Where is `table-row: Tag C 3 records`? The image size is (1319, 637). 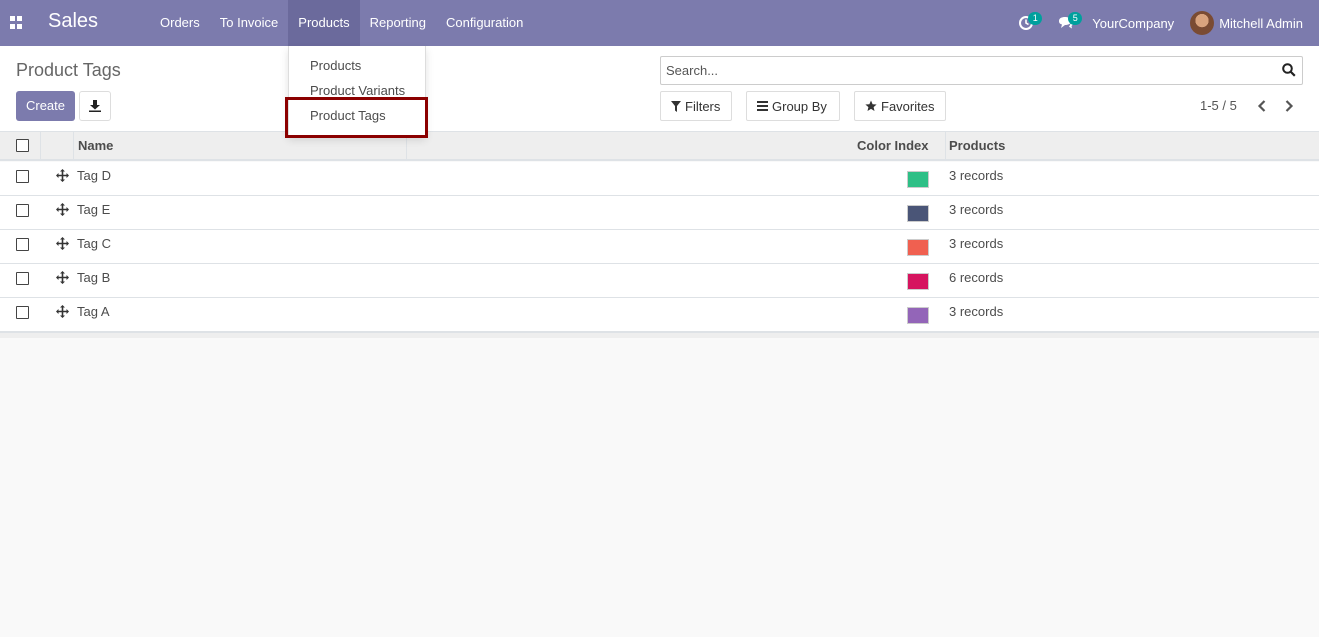
table-row: Tag C 3 records is located at coordinates (659, 247).